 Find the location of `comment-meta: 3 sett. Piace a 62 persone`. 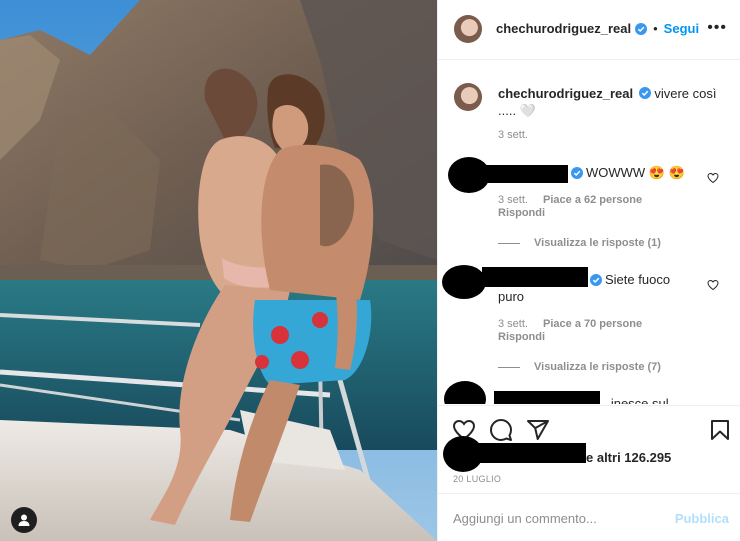

comment-meta: 3 sett. Piace a 62 persone is located at coordinates (570, 200).